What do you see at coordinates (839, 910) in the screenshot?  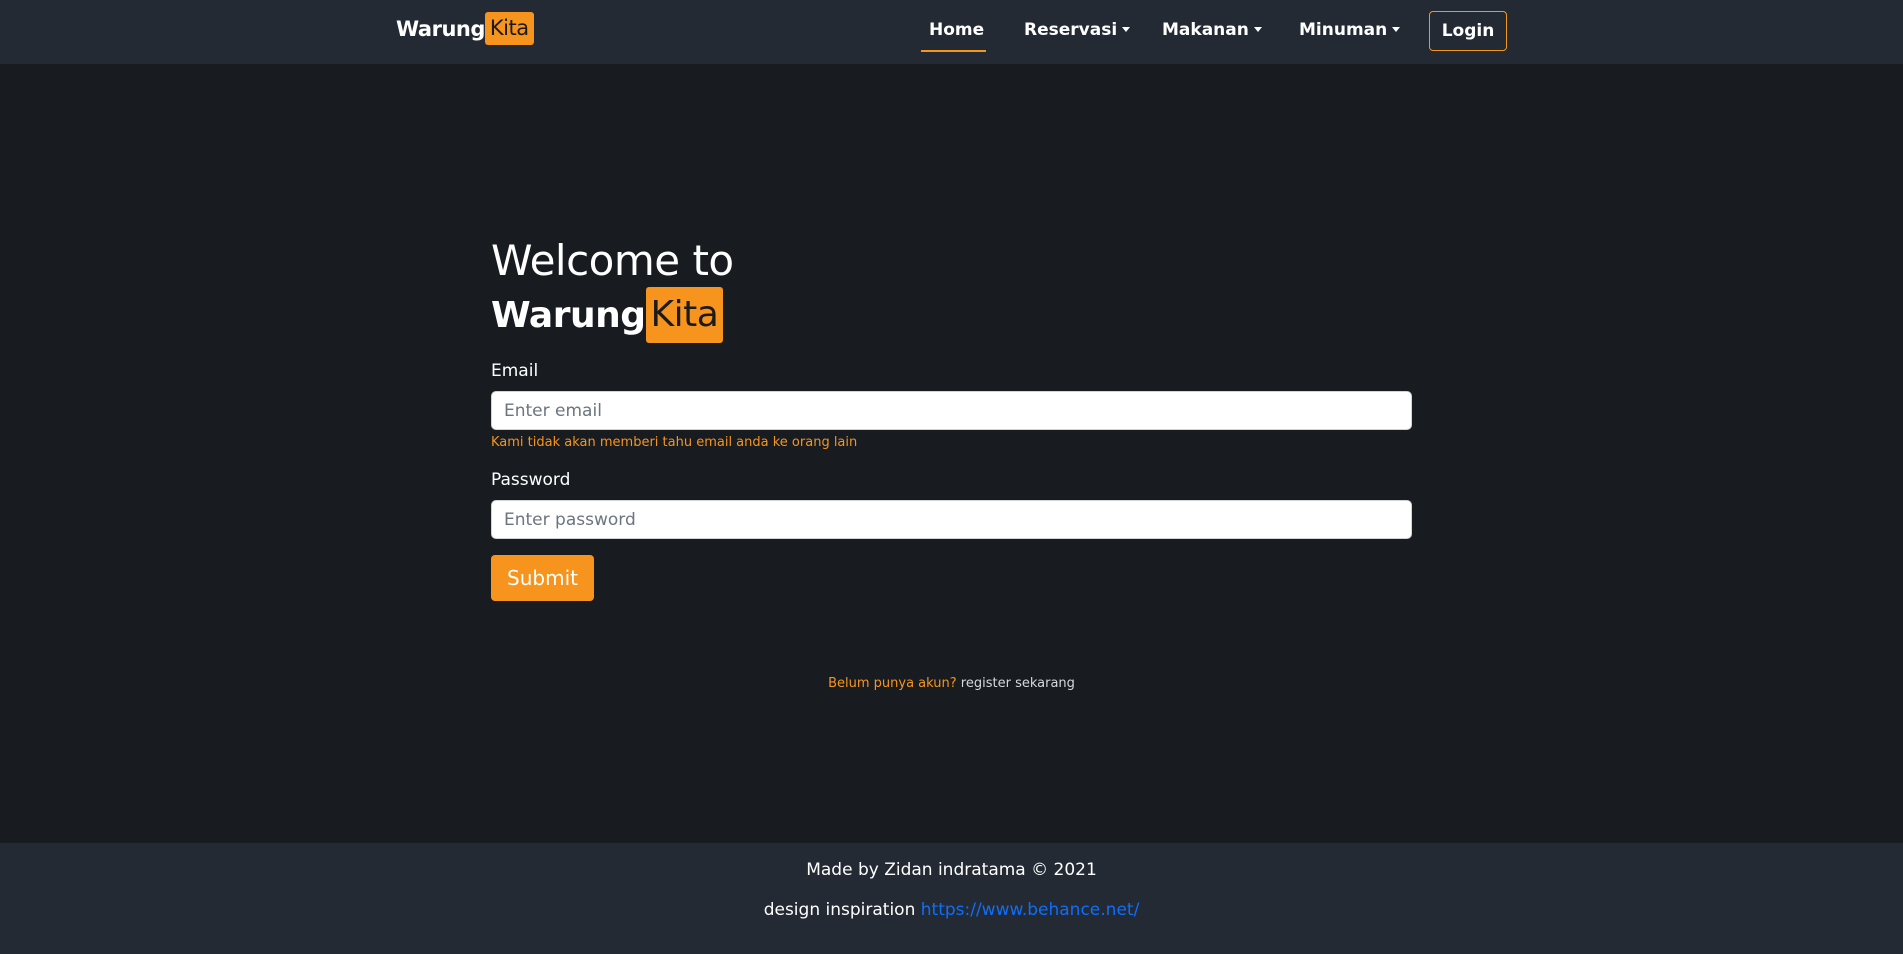 I see `footer-inspiration-label: design inspiration` at bounding box center [839, 910].